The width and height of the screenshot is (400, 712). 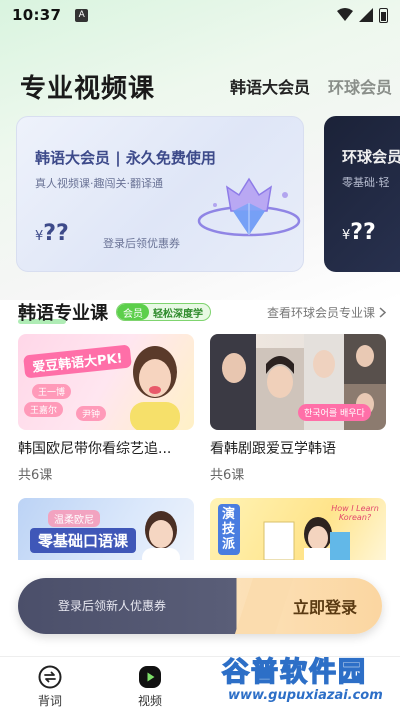 I want to click on course-card: 演技派 How I Learn Korean?, so click(x=298, y=529).